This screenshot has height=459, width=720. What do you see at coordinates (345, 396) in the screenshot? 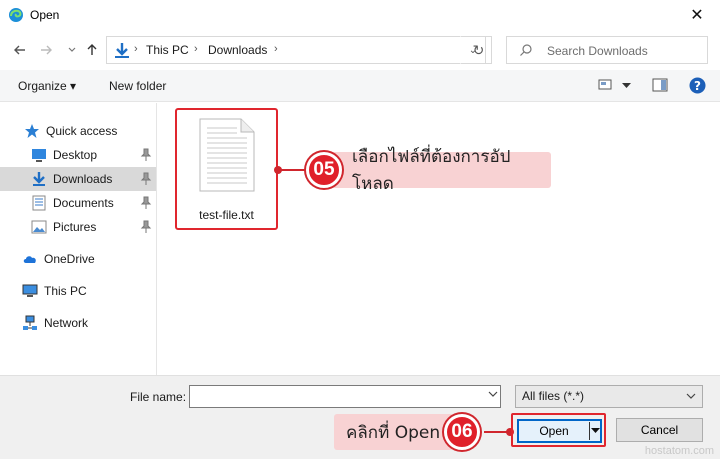
I see `file-name-input` at bounding box center [345, 396].